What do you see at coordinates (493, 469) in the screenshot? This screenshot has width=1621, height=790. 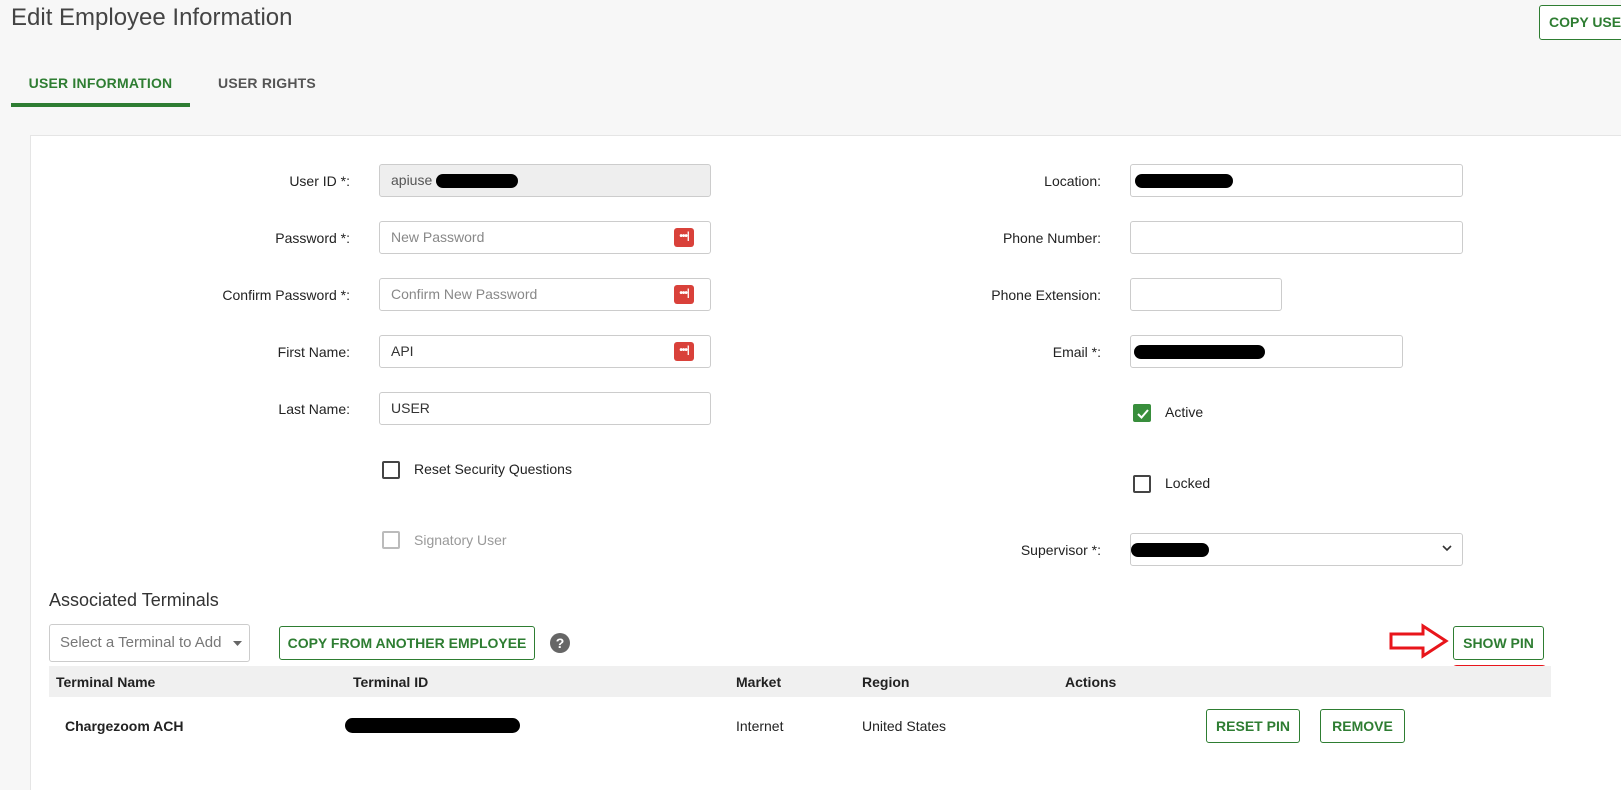 I see `reset-security-questions-label: Reset Security Questions` at bounding box center [493, 469].